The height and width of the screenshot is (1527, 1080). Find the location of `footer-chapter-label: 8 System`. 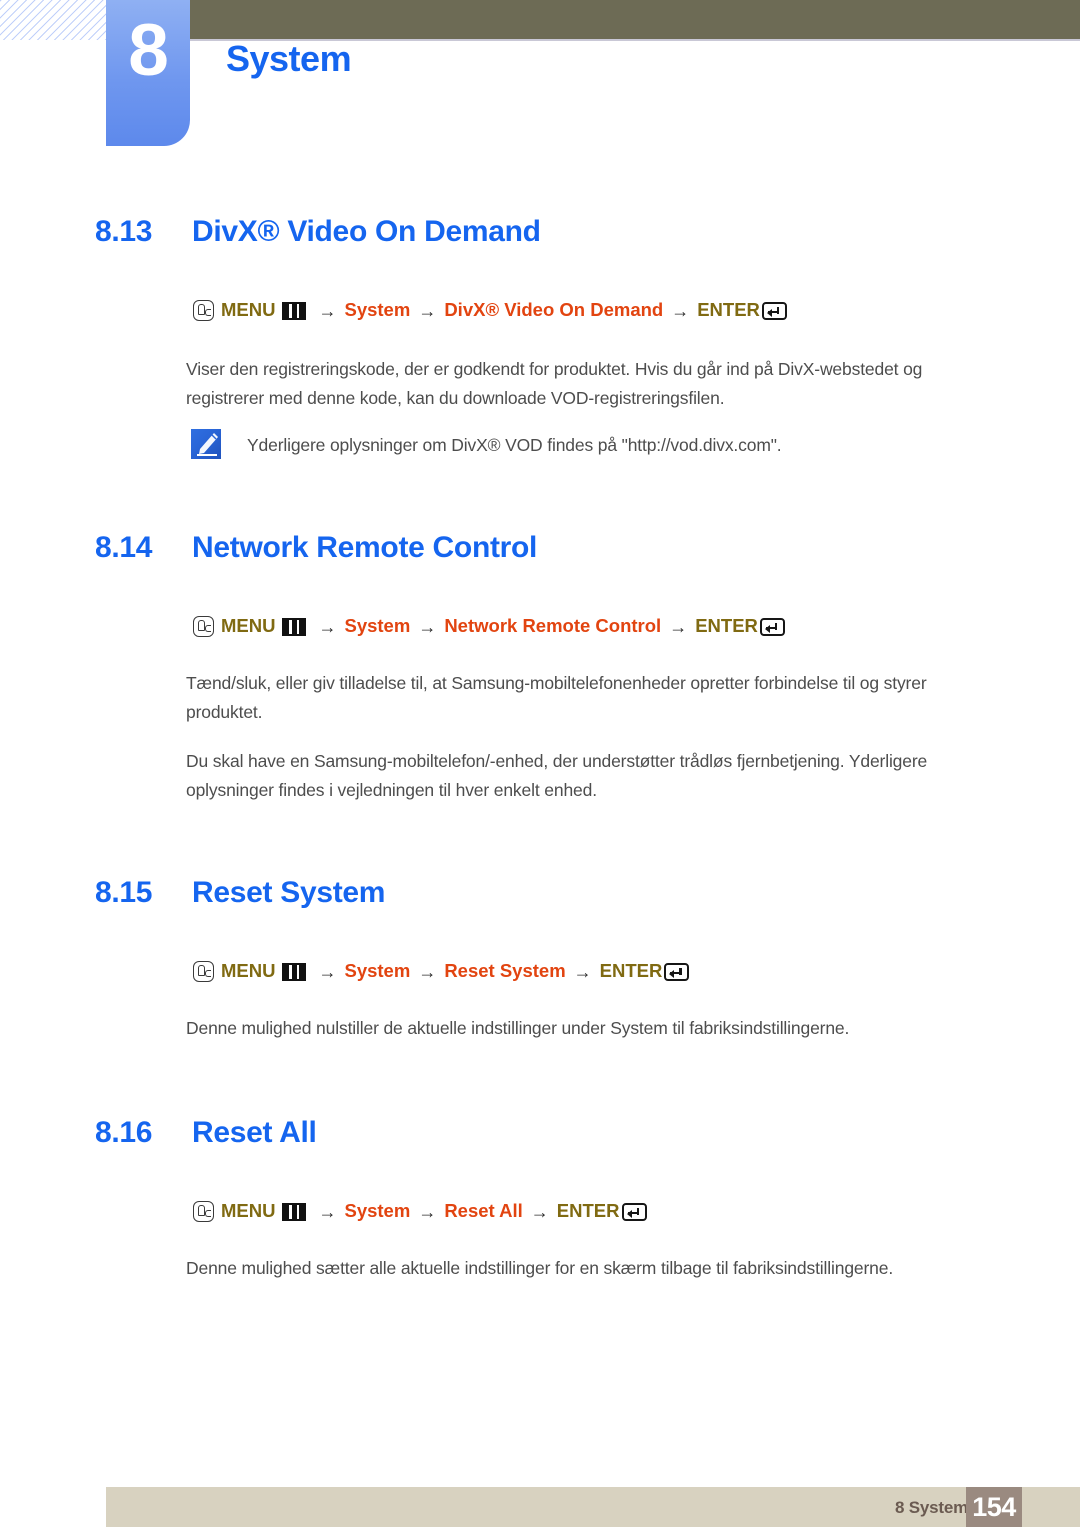

footer-chapter-label: 8 System is located at coordinates (931, 1507).